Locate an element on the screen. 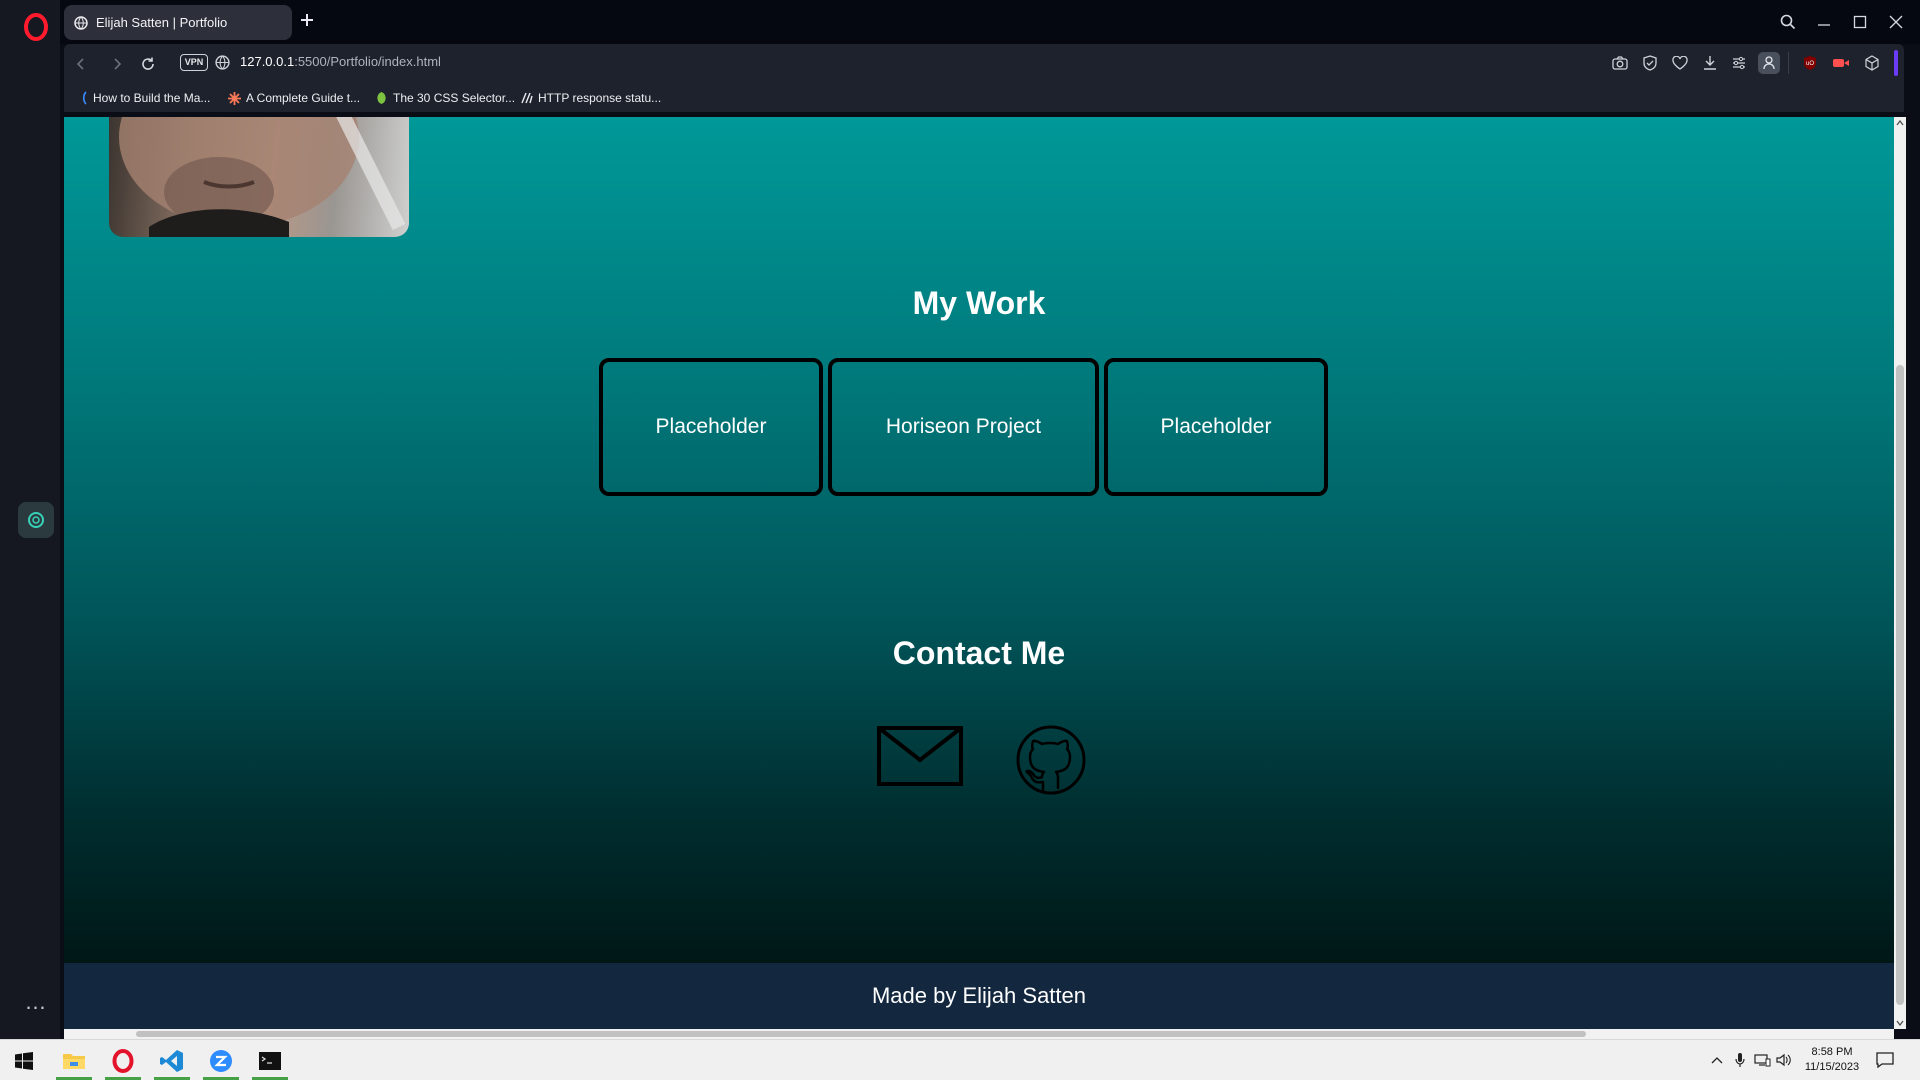 The width and height of the screenshot is (1920, 1080). notifications-icon is located at coordinates (1885, 1060).